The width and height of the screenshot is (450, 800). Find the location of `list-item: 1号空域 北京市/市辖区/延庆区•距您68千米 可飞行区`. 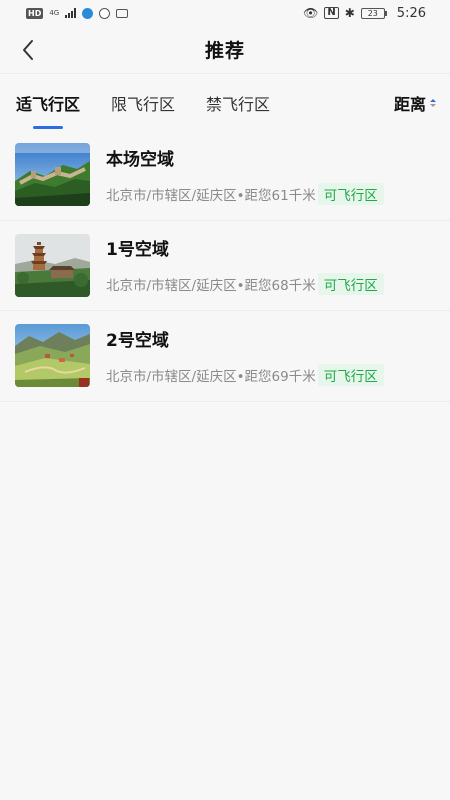

list-item: 1号空域 北京市/市辖区/延庆区•距您68千米 可飞行区 is located at coordinates (225, 266).